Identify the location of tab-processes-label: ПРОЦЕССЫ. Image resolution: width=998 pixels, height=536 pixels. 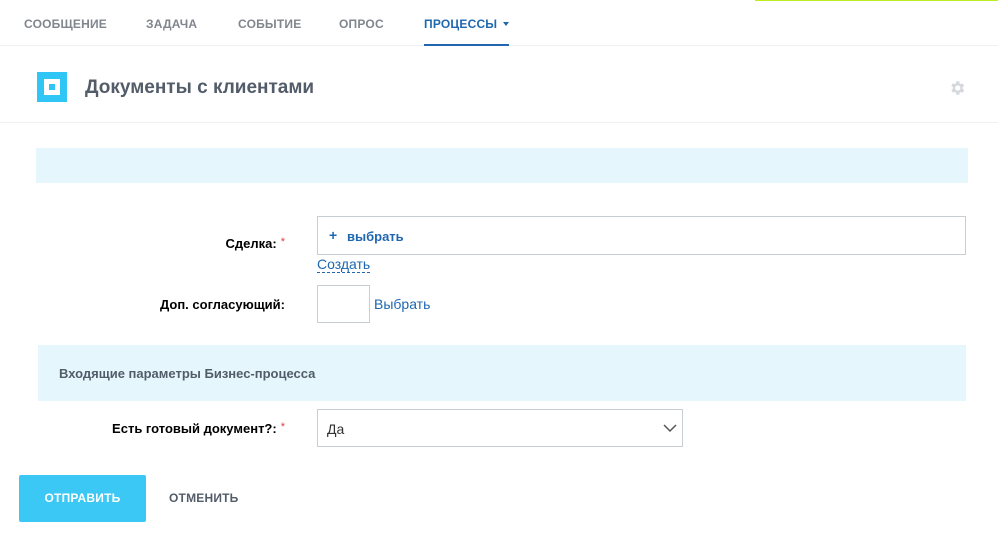
(461, 24).